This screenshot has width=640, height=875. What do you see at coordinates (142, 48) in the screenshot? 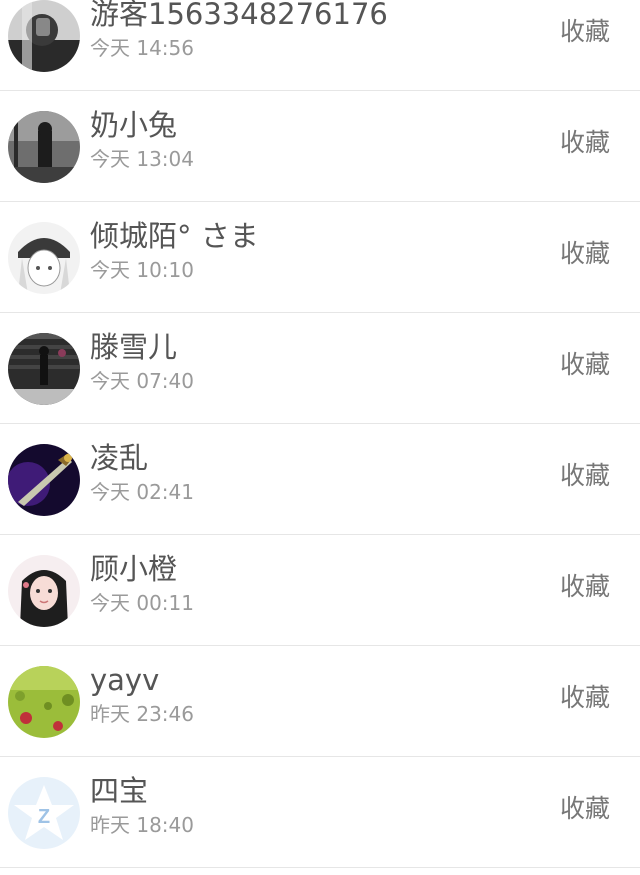
I see `visit-time: 今天 14:56` at bounding box center [142, 48].